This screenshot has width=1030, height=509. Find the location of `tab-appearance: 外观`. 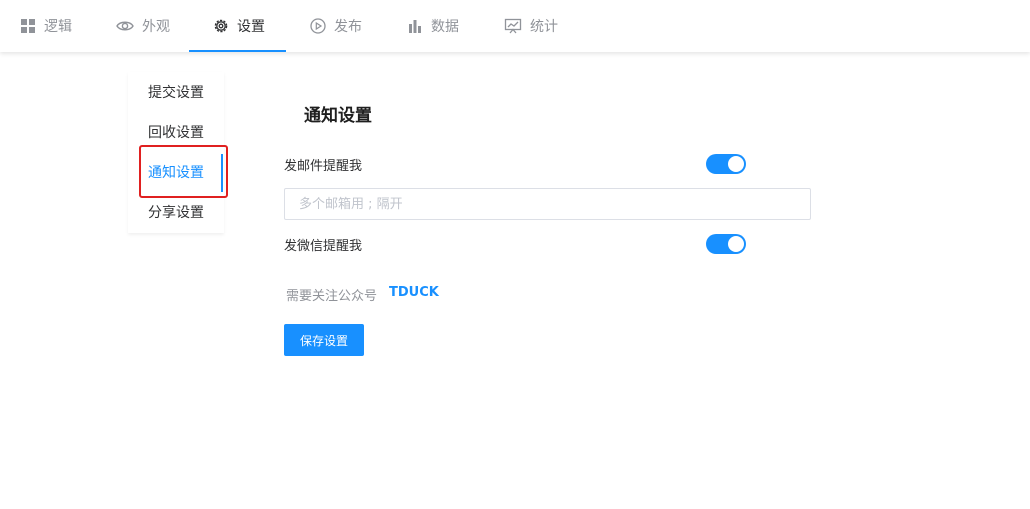

tab-appearance: 外观 is located at coordinates (143, 26).